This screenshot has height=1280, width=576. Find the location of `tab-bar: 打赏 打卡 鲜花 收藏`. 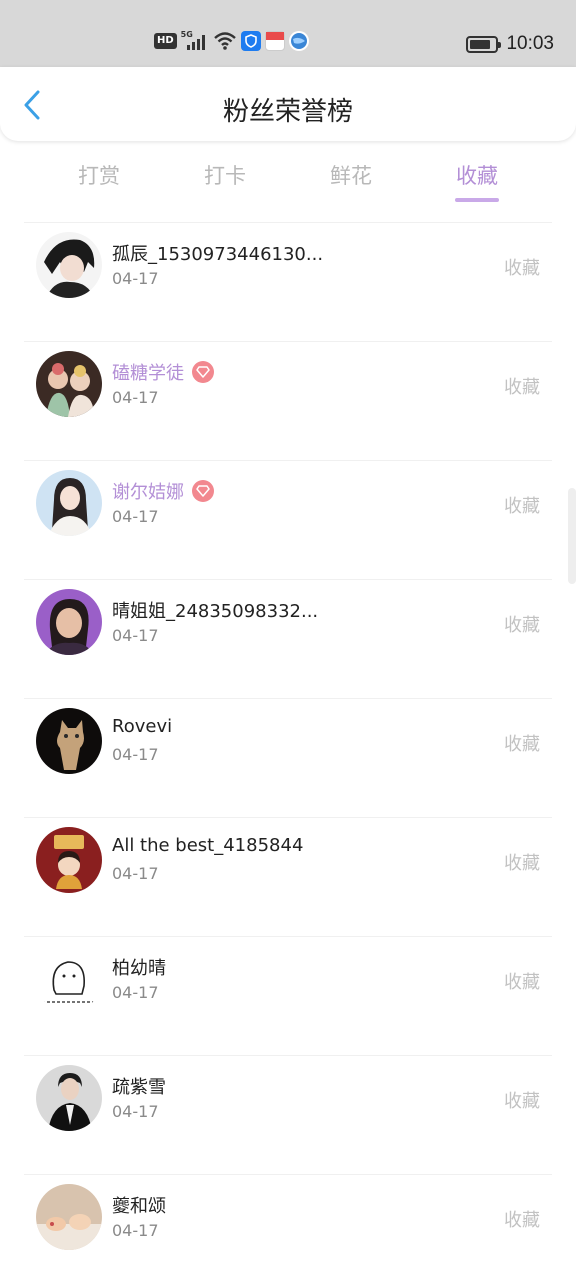

tab-bar: 打赏 打卡 鲜花 收藏 is located at coordinates (288, 180).